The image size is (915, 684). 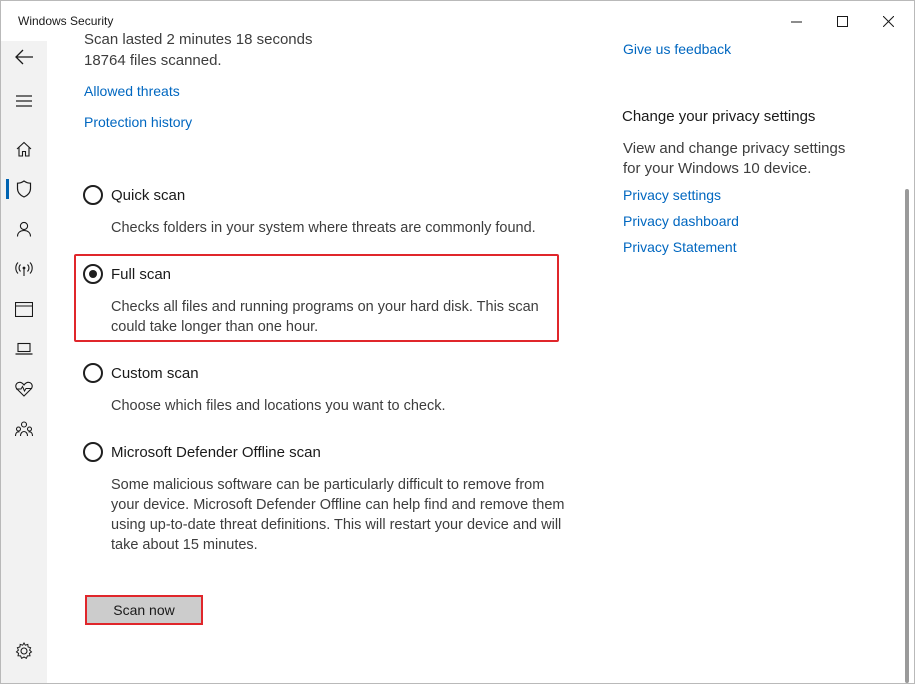 I want to click on sidebar-item-app-browser-control, so click(x=24, y=309).